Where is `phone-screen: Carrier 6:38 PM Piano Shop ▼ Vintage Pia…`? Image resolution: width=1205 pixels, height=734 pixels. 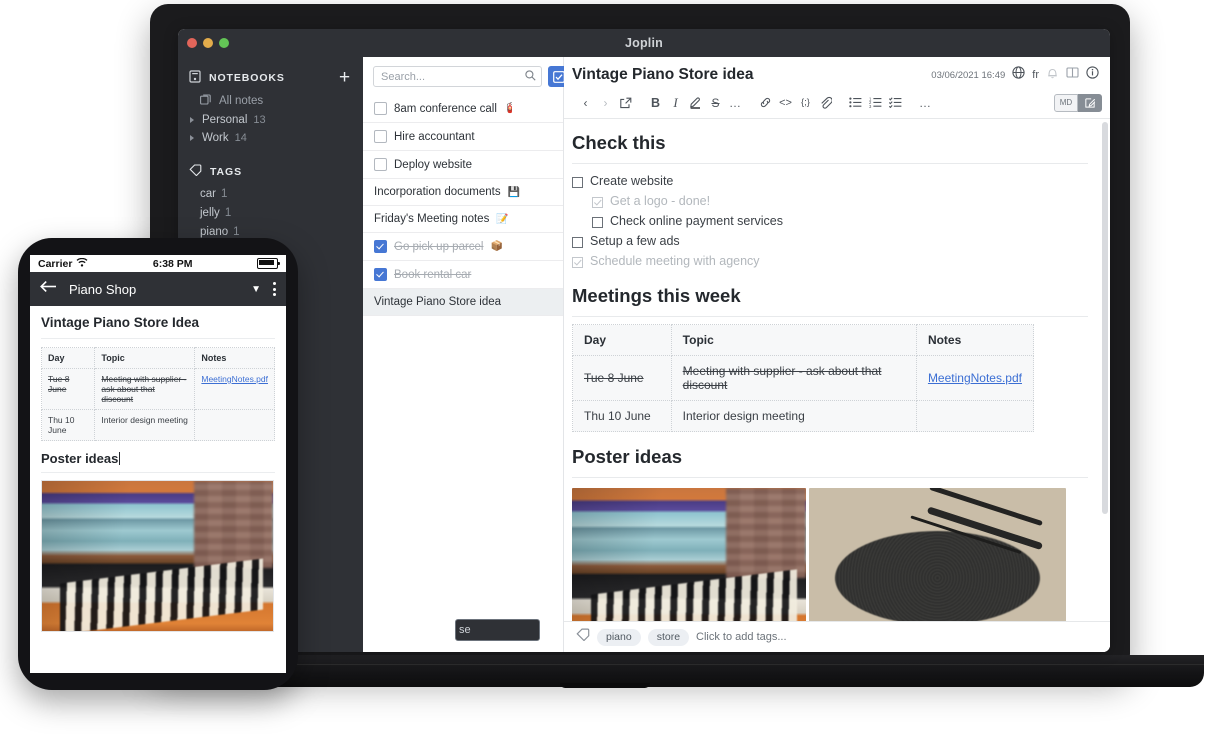
phone-screen: Carrier 6:38 PM Piano Shop ▼ Vintage Pia… is located at coordinates (158, 464).